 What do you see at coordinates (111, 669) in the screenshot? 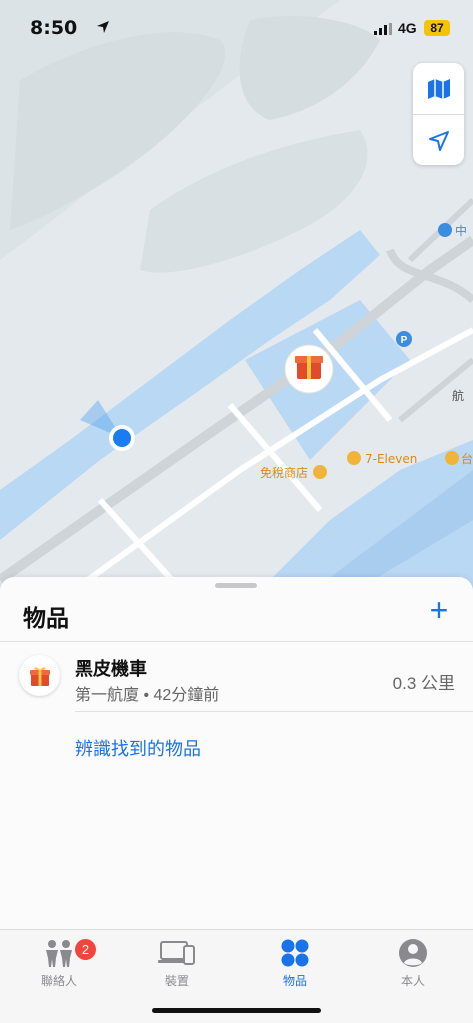
I see `item-name: 黑皮機車` at bounding box center [111, 669].